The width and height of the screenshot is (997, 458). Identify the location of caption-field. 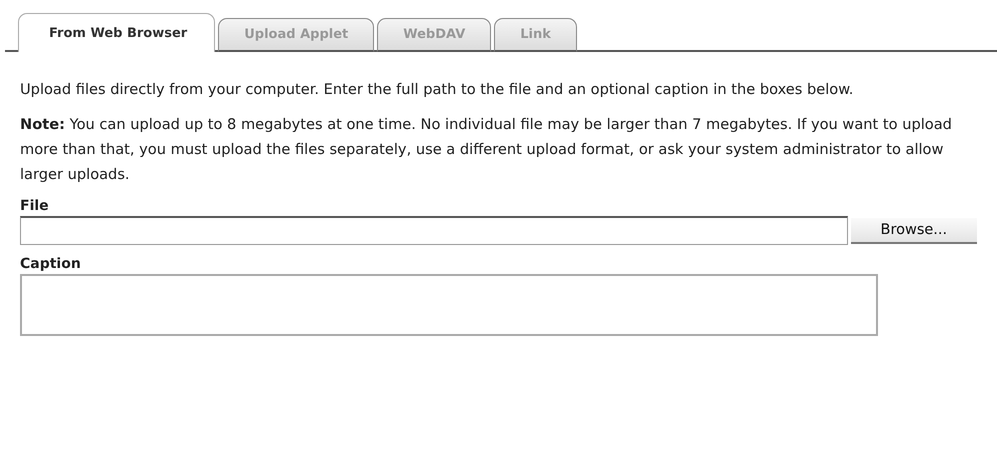
(449, 305).